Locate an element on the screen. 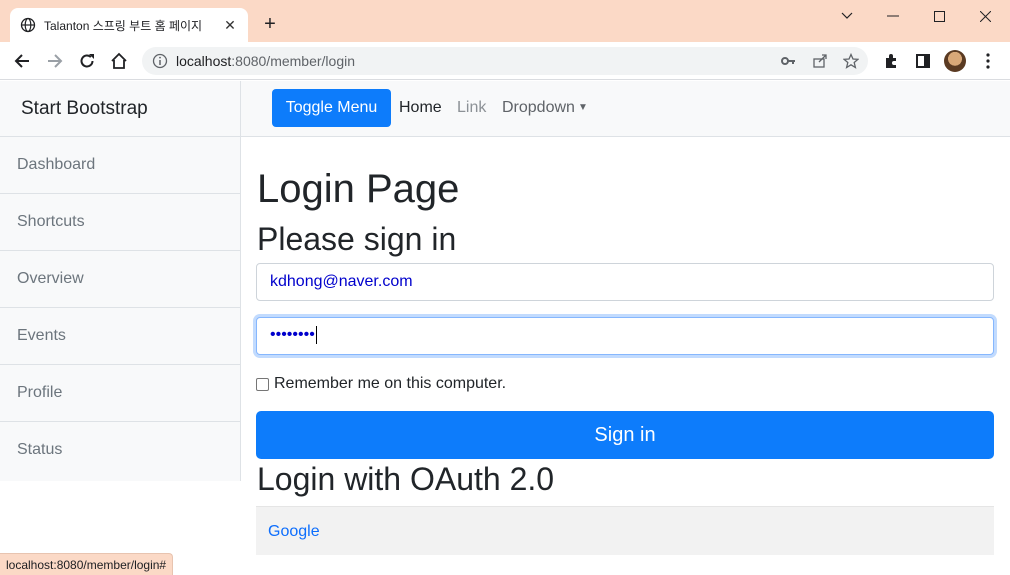 The width and height of the screenshot is (1010, 575). chevron-down-icon is located at coordinates (847, 16).